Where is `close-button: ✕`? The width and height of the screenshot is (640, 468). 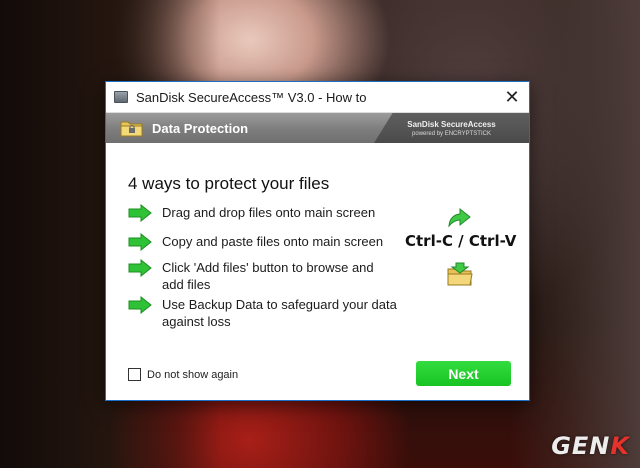
close-button: ✕ is located at coordinates (512, 97).